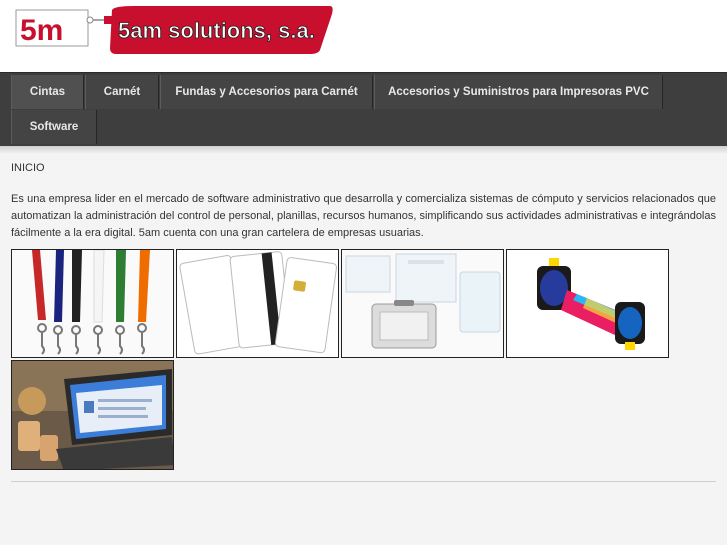 Image resolution: width=727 pixels, height=545 pixels. I want to click on nav-item-label: Carnét, so click(122, 92).